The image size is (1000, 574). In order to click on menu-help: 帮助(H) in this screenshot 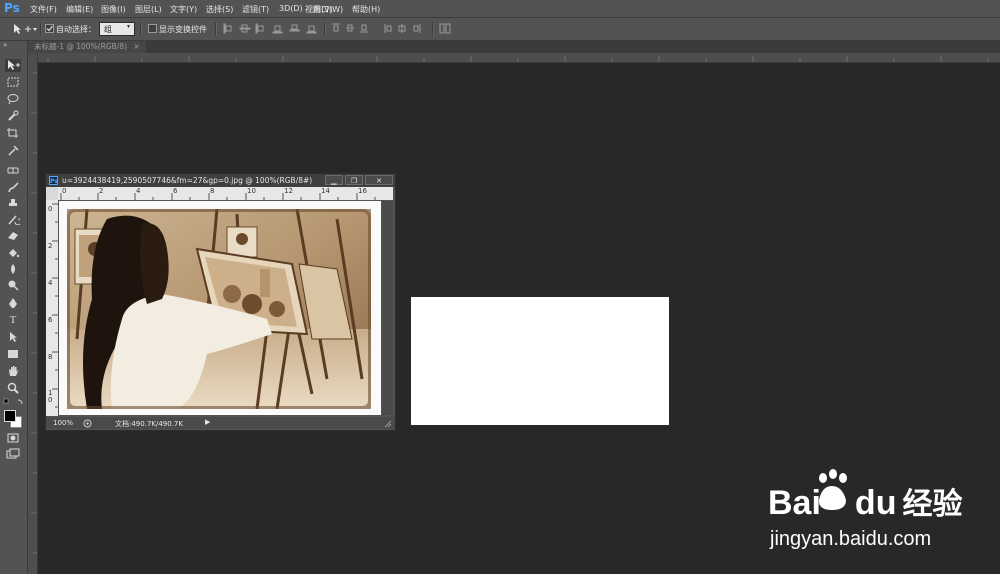, I will do `click(366, 9)`.